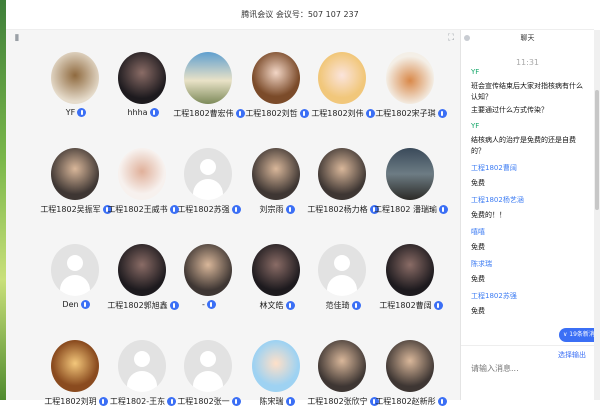  What do you see at coordinates (271, 113) in the screenshot?
I see `participant-name: 工程1802刘哲` at bounding box center [271, 113].